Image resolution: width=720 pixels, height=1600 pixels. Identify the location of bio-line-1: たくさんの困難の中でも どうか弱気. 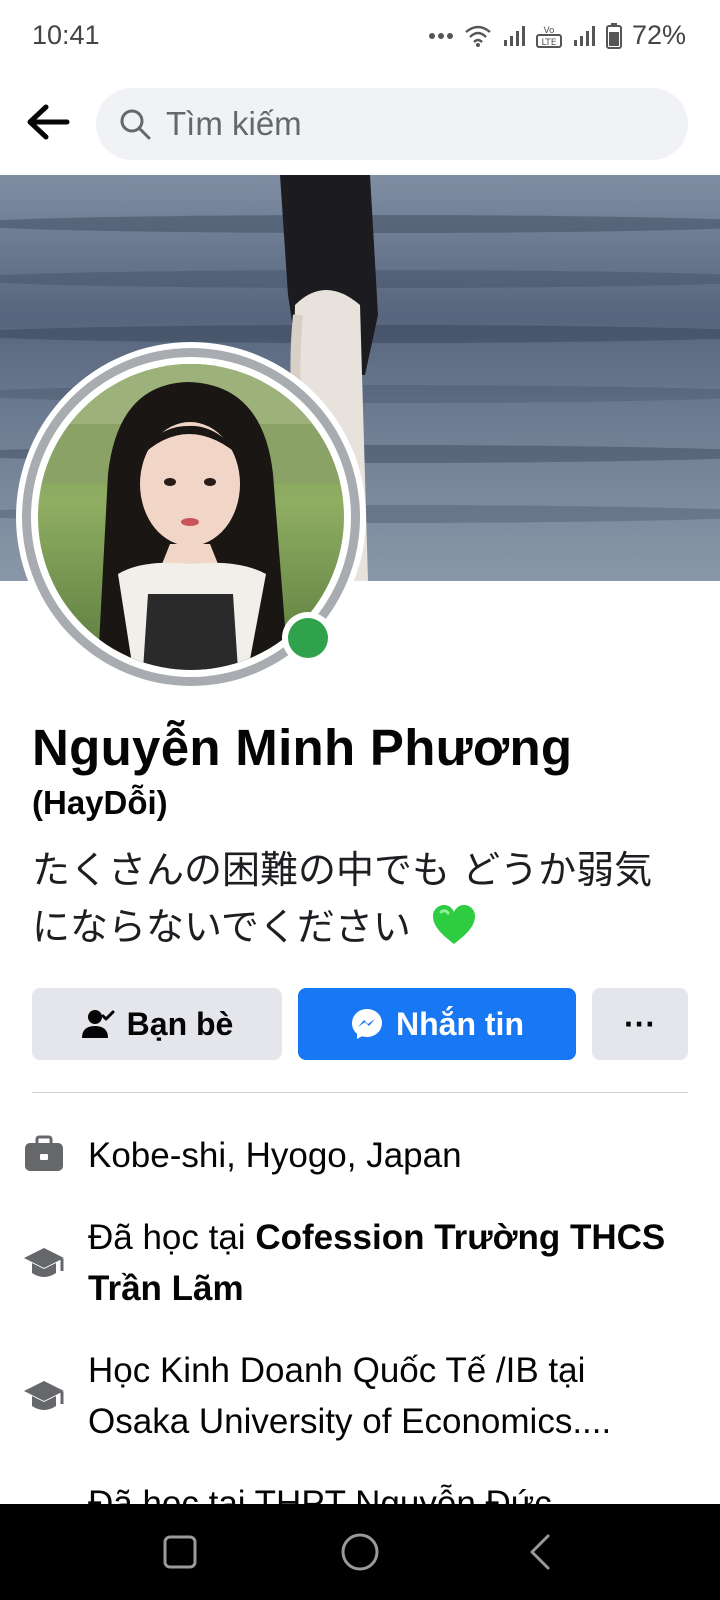
(342, 870).